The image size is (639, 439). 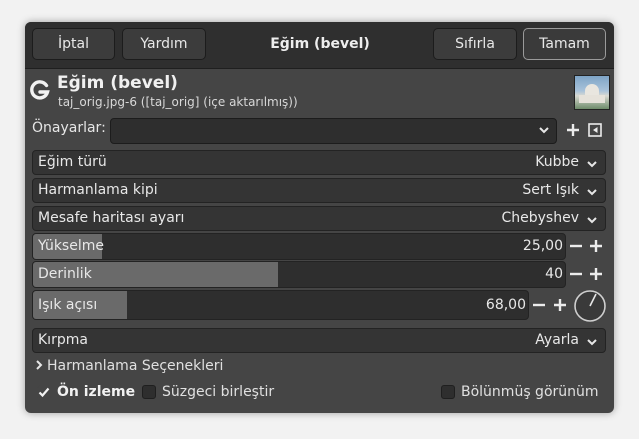 I want to click on header-bar: İptal Yardım Eğim (bevel) Sıfırla Tamam, so click(x=319, y=45).